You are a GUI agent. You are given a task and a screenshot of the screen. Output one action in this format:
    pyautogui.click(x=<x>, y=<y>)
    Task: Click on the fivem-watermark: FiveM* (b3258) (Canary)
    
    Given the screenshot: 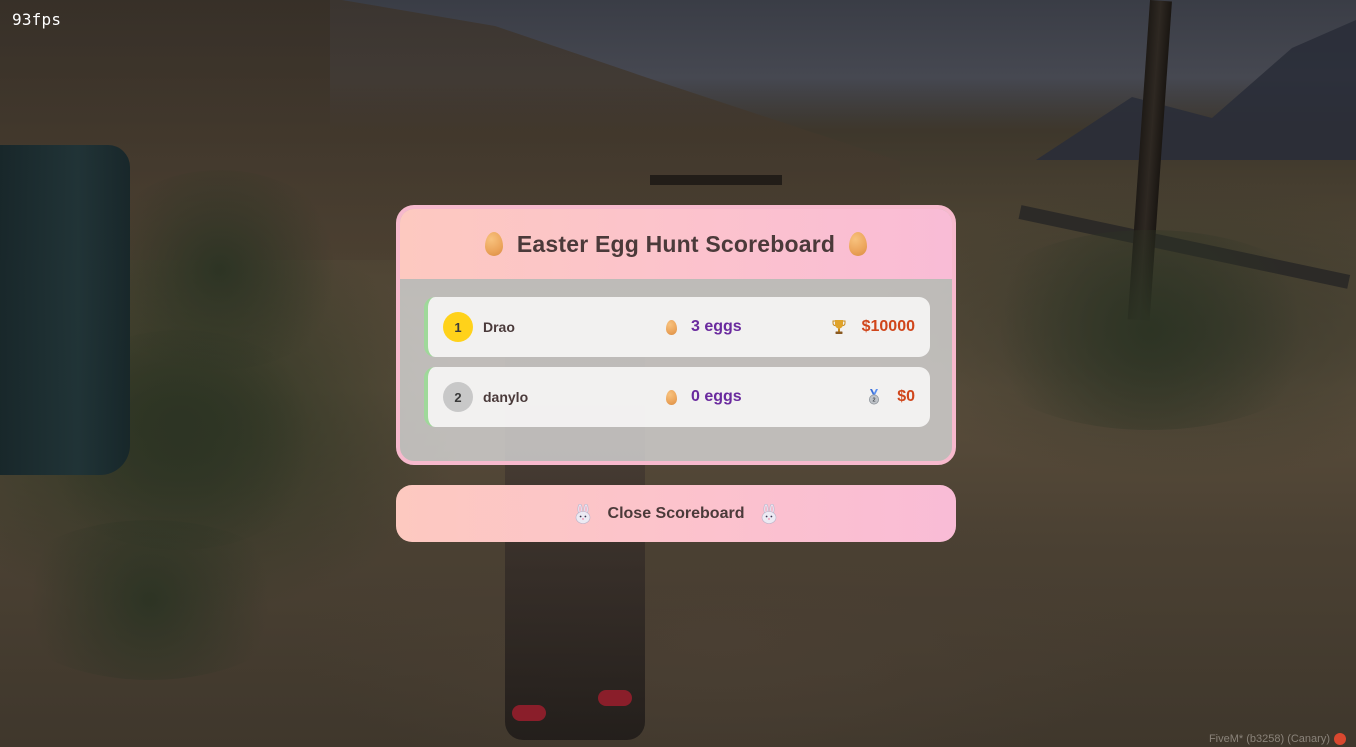 What is the action you would take?
    pyautogui.click(x=1277, y=739)
    